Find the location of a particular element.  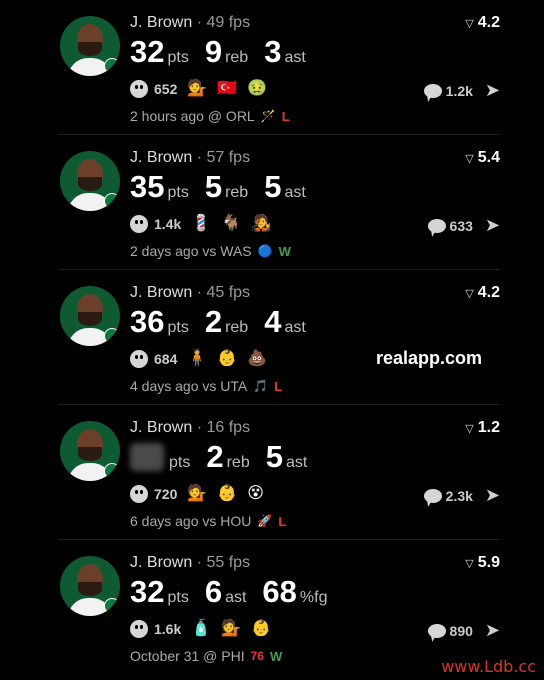

game-result: L is located at coordinates (282, 521).